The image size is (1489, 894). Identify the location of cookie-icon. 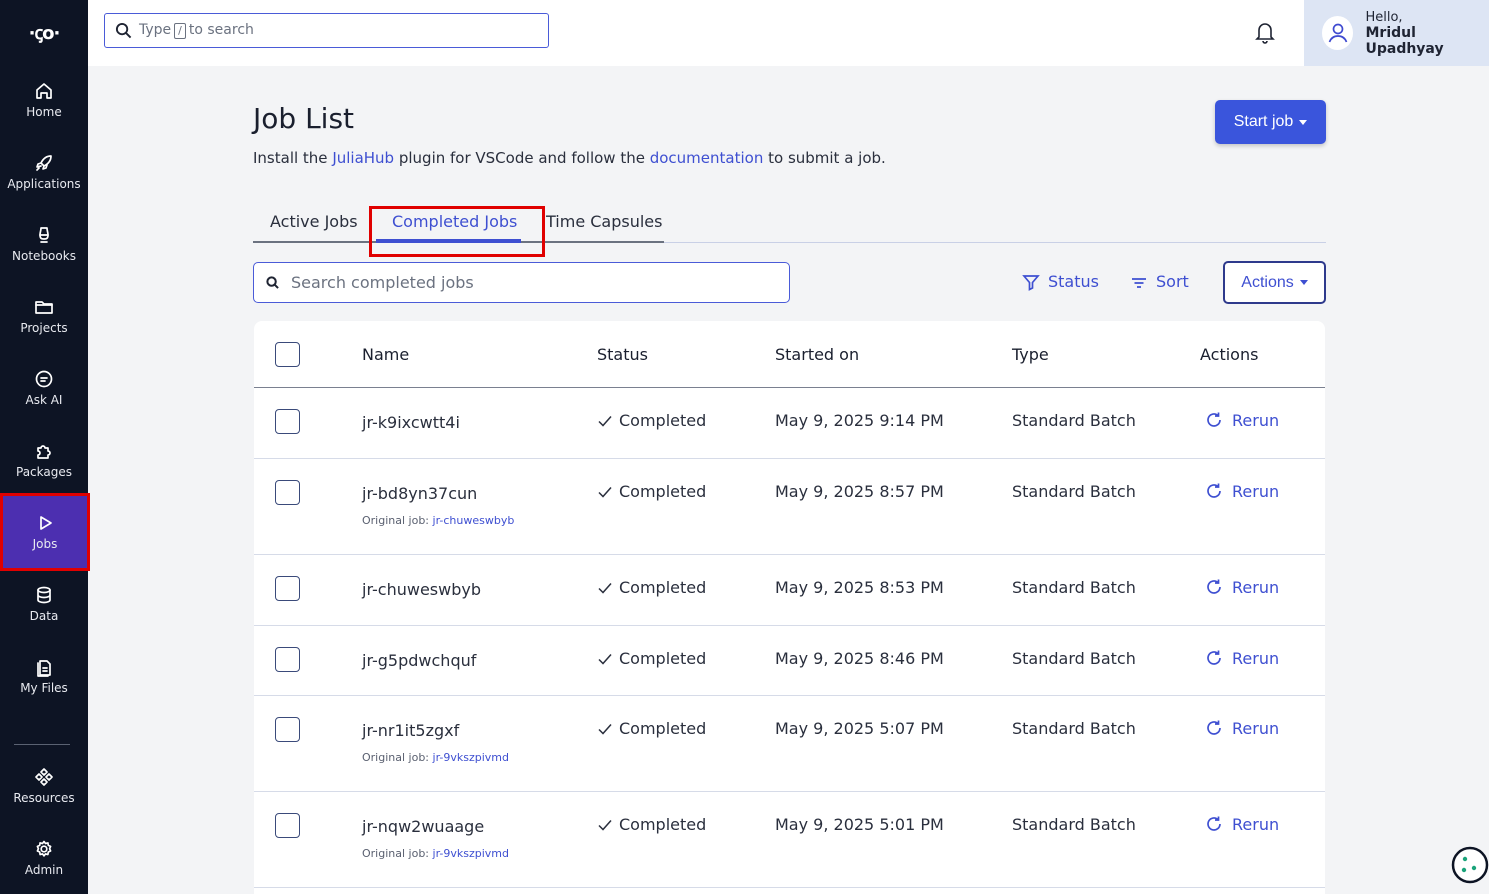
(1470, 865).